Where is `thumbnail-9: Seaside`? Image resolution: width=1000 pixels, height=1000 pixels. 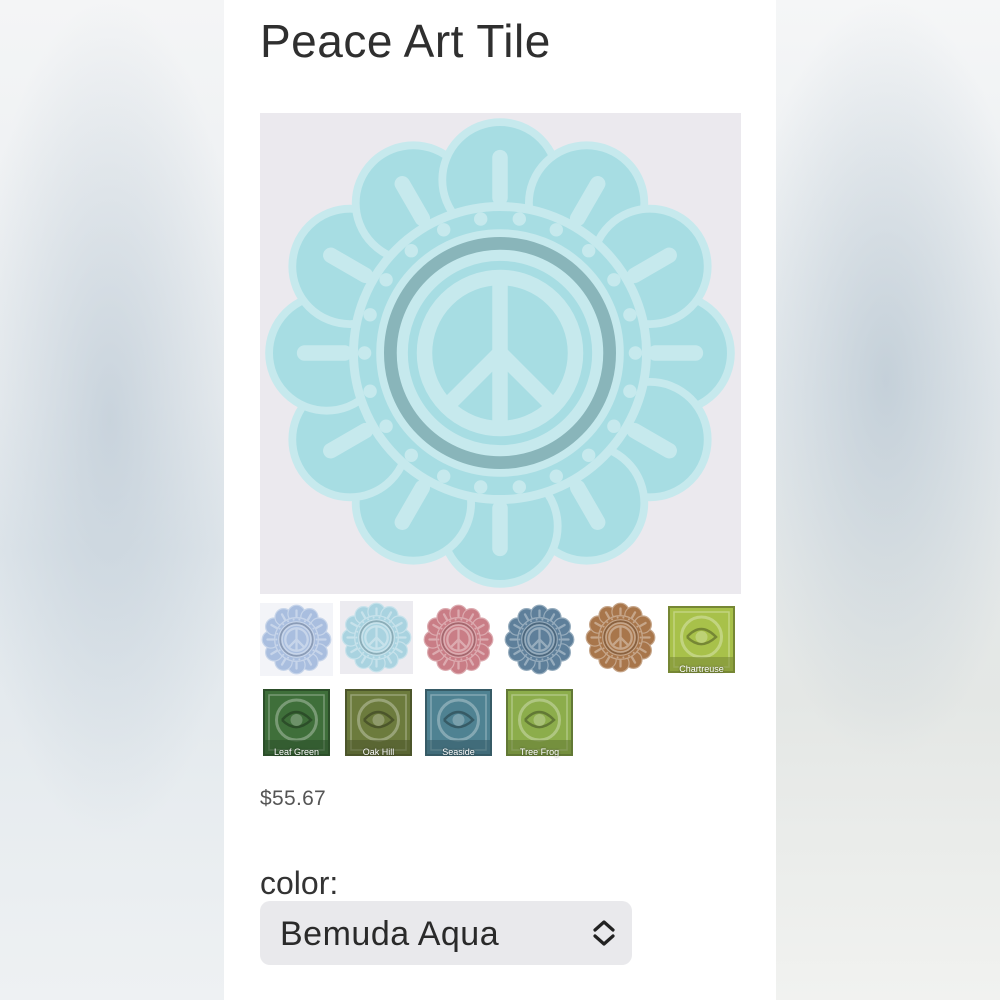
thumbnail-9: Seaside is located at coordinates (458, 722).